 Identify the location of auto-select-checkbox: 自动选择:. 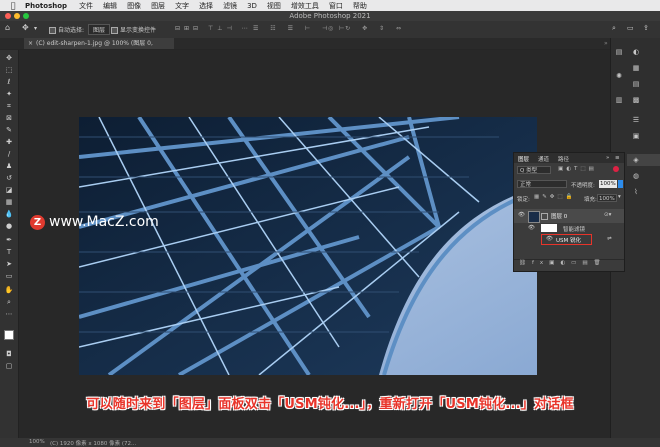
(66, 29).